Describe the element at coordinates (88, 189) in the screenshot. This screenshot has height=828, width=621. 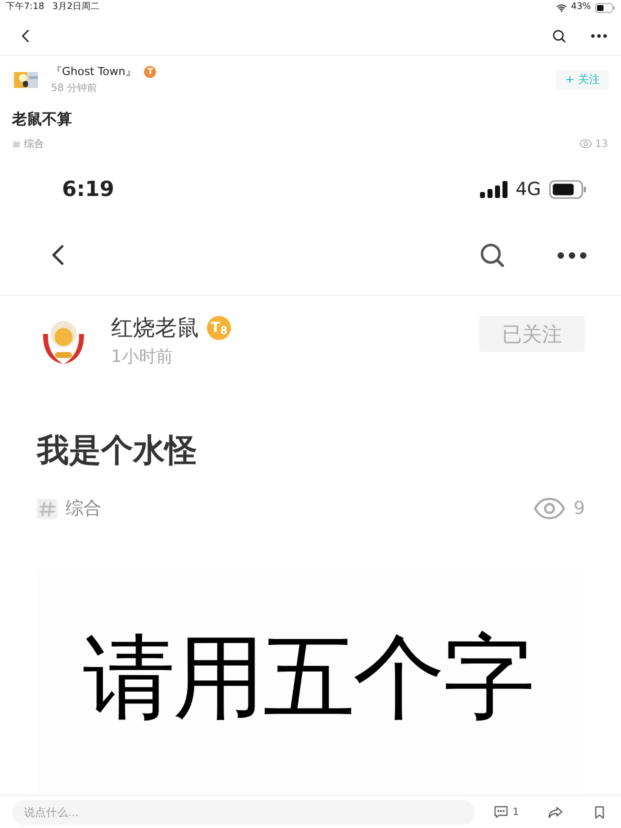
I see `status-time: 6:19` at that location.